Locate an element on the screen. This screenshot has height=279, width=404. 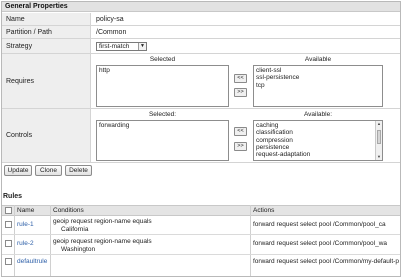
update-button: Update is located at coordinates (18, 170).